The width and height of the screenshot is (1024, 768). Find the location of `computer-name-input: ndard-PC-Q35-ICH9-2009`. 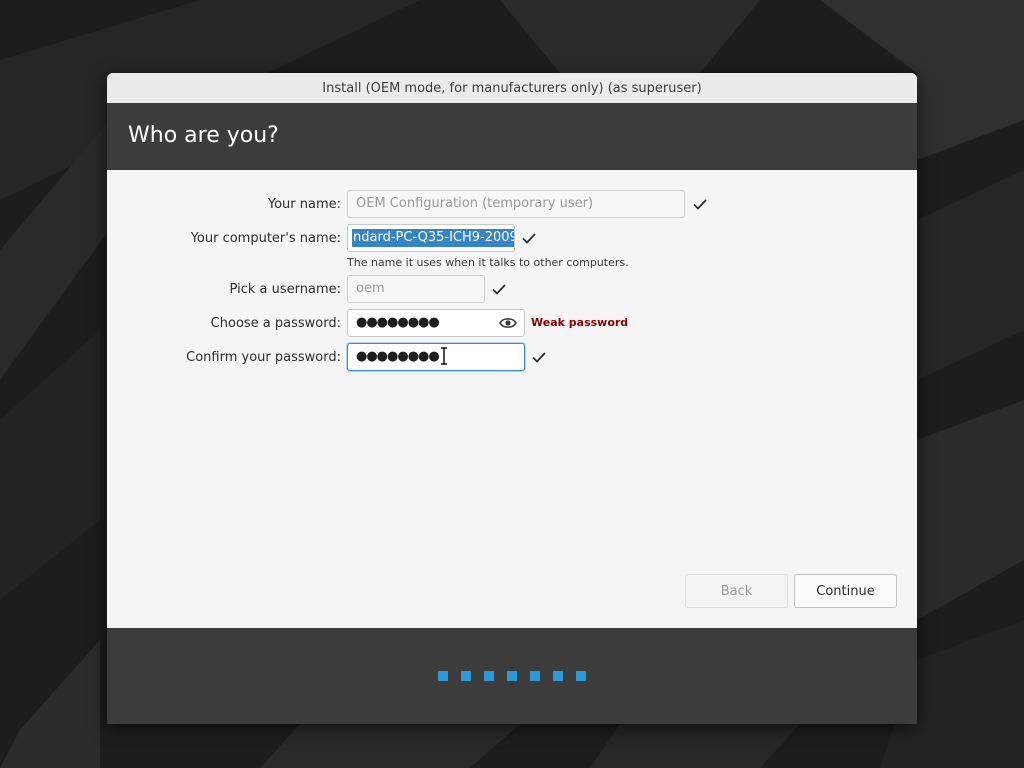

computer-name-input: ndard-PC-Q35-ICH9-2009 is located at coordinates (431, 238).